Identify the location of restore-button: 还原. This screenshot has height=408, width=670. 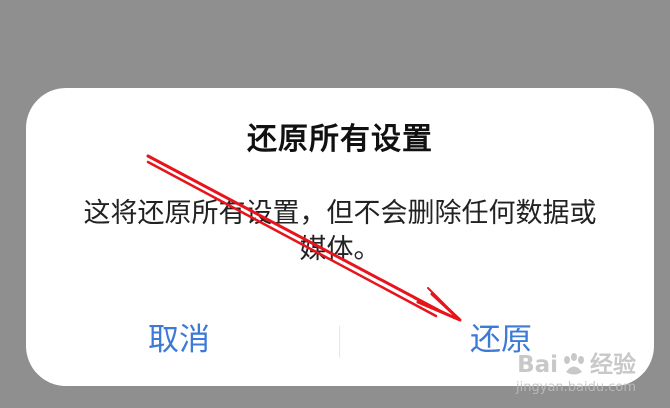
(501, 340).